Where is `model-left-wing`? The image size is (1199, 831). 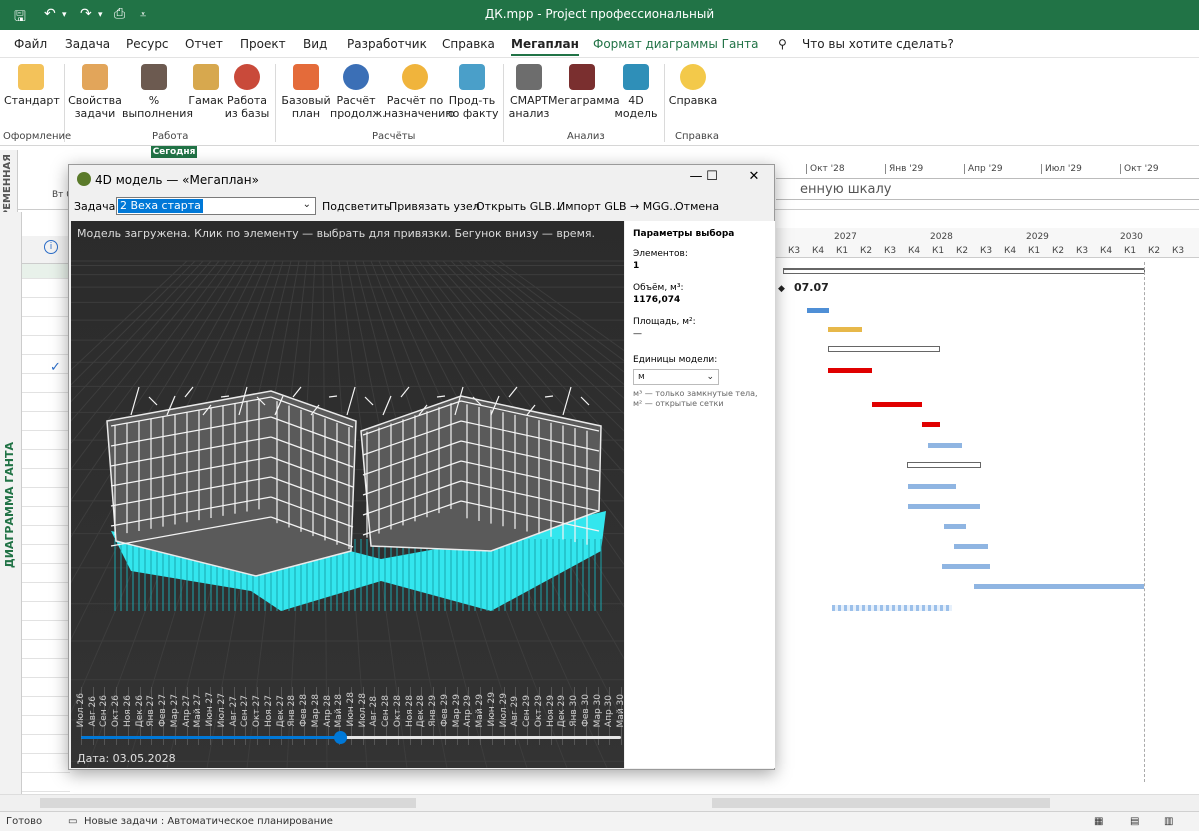 model-left-wing is located at coordinates (231, 483).